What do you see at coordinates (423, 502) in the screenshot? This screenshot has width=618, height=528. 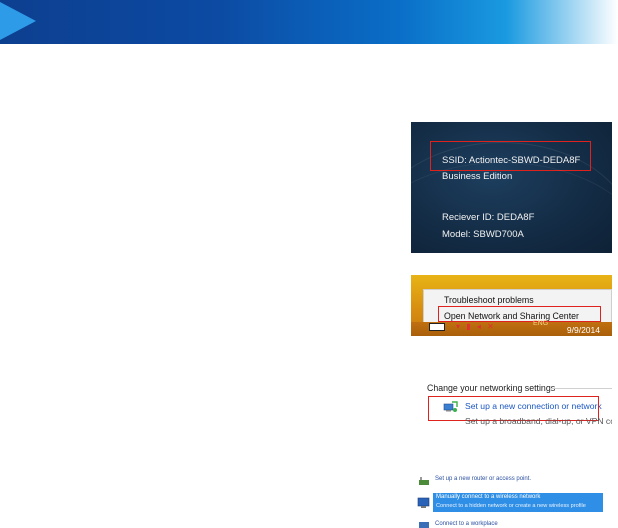 I see `wireless-icon` at bounding box center [423, 502].